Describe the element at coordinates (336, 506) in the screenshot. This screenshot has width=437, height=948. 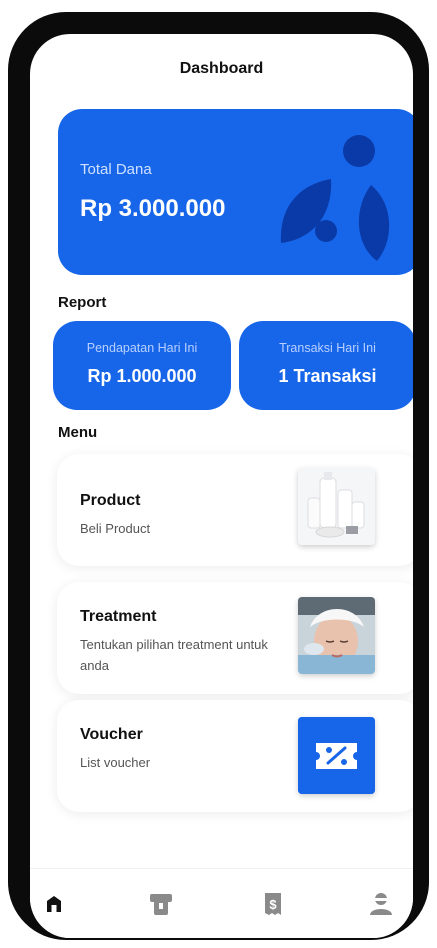
I see `product-bottles-image` at that location.